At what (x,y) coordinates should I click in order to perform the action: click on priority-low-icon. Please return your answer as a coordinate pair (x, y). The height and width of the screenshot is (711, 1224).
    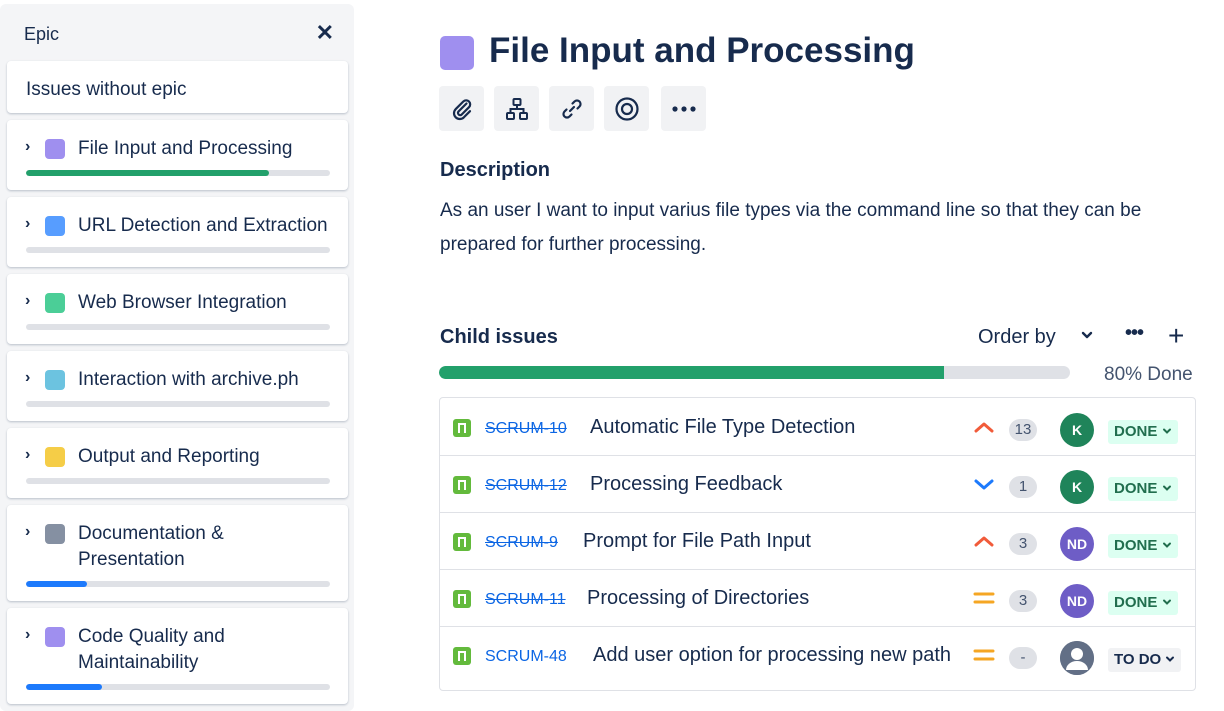
    Looking at the image, I should click on (984, 484).